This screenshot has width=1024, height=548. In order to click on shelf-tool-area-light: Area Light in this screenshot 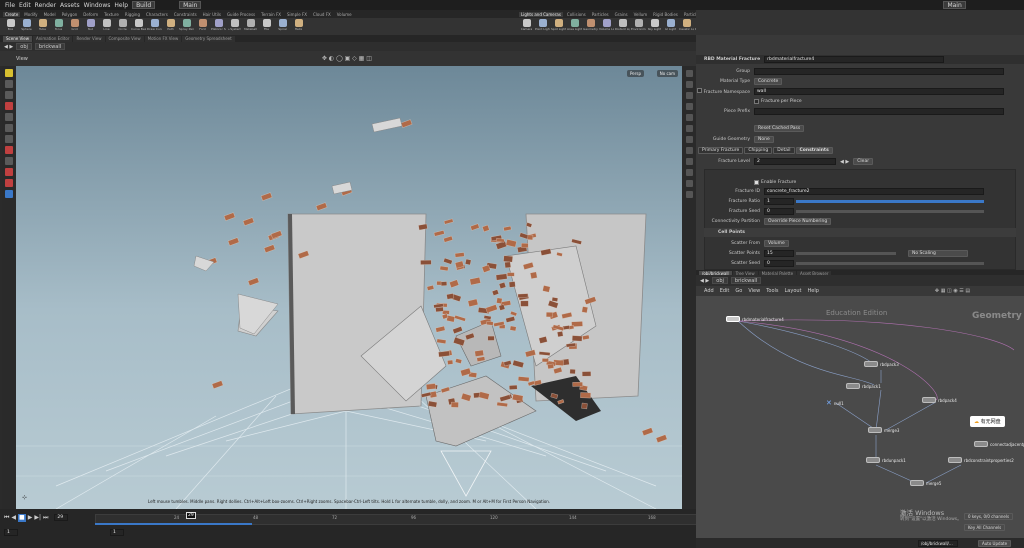, I will do `click(574, 24)`.